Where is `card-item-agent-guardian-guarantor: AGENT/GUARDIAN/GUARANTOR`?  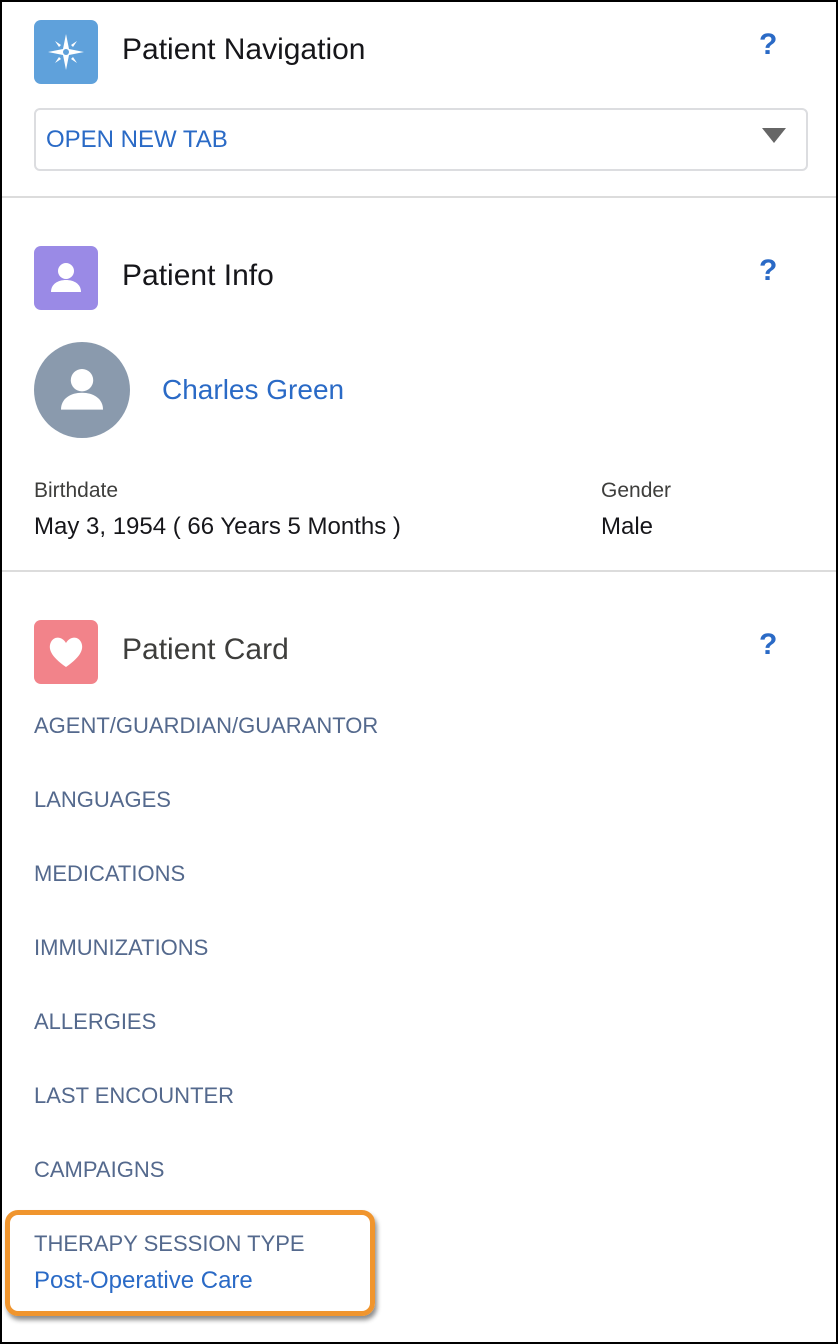
card-item-agent-guardian-guarantor: AGENT/GUARDIAN/GUARANTOR is located at coordinates (206, 726).